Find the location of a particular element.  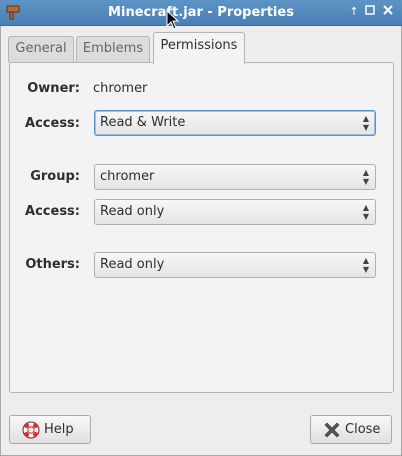

help-button: Help is located at coordinates (50, 429).